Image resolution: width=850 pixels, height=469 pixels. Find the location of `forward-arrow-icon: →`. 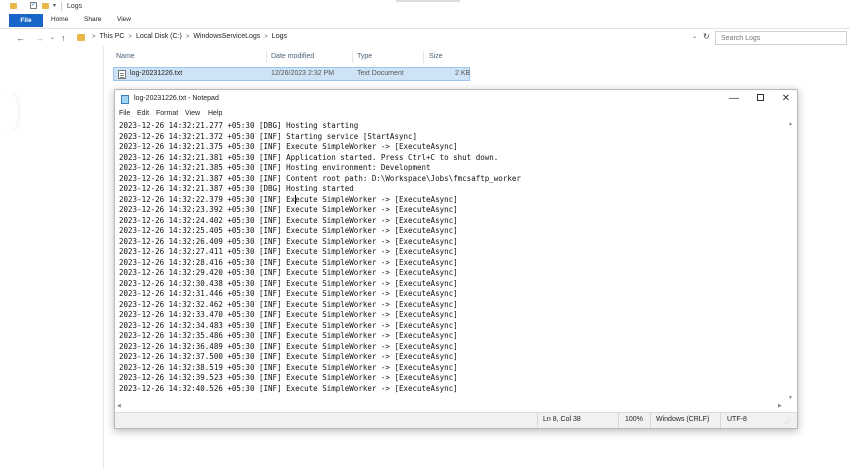

forward-arrow-icon: → is located at coordinates (39, 38).